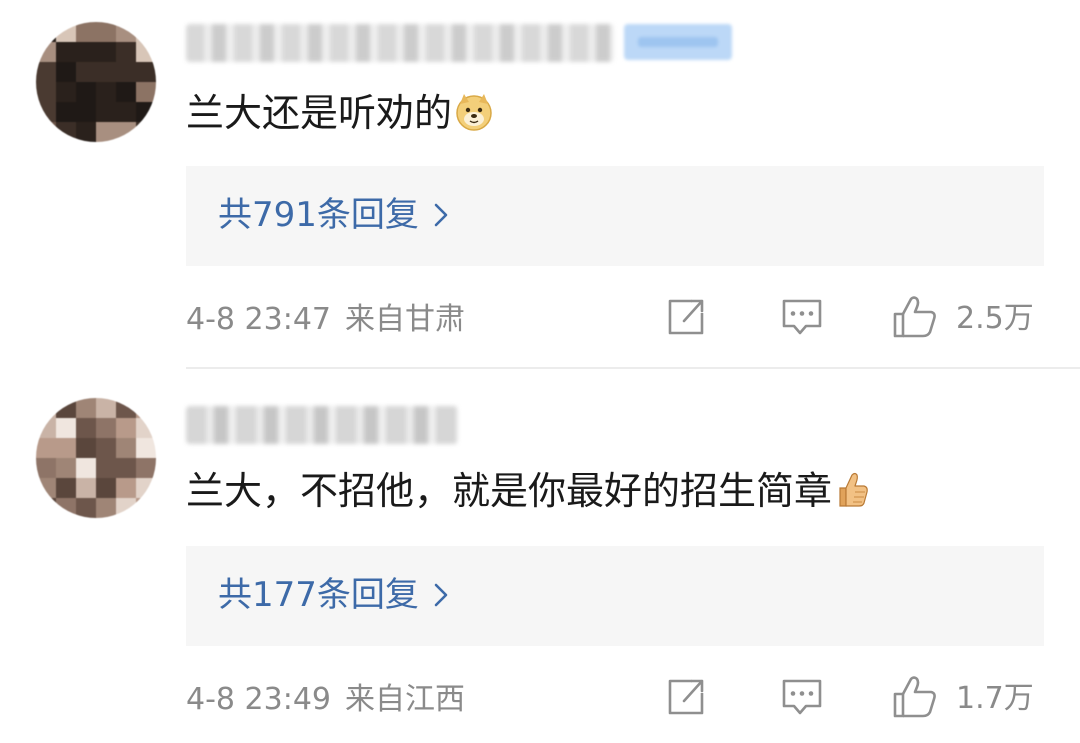 Image resolution: width=1080 pixels, height=743 pixels. Describe the element at coordinates (509, 491) in the screenshot. I see `comment-text-content: 兰大，不招他，就是你最好的招生简章` at that location.